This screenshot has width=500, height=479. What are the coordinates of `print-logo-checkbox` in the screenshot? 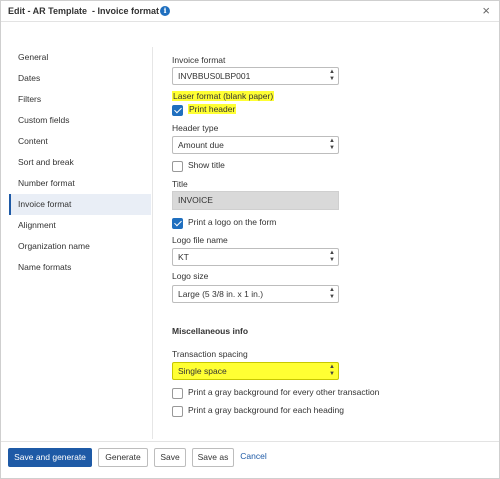 It's located at (177, 223).